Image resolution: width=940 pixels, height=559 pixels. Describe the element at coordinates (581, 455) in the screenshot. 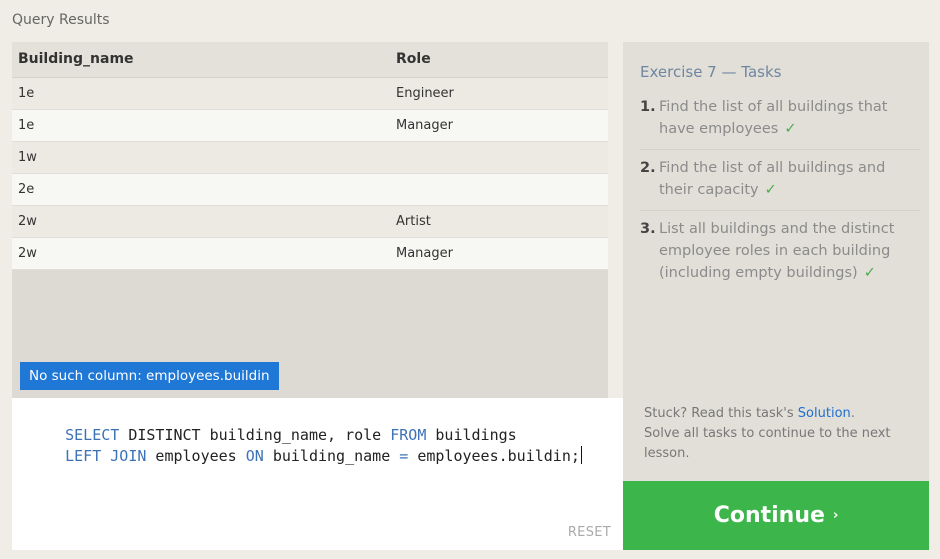

I see `text-cursor` at that location.